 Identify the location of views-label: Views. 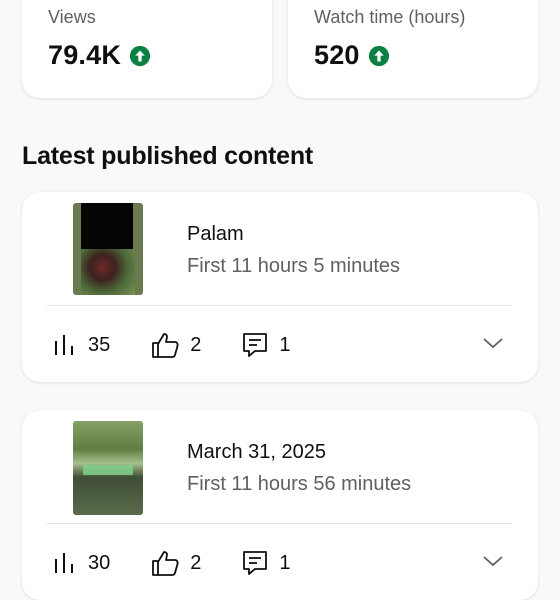
(72, 17).